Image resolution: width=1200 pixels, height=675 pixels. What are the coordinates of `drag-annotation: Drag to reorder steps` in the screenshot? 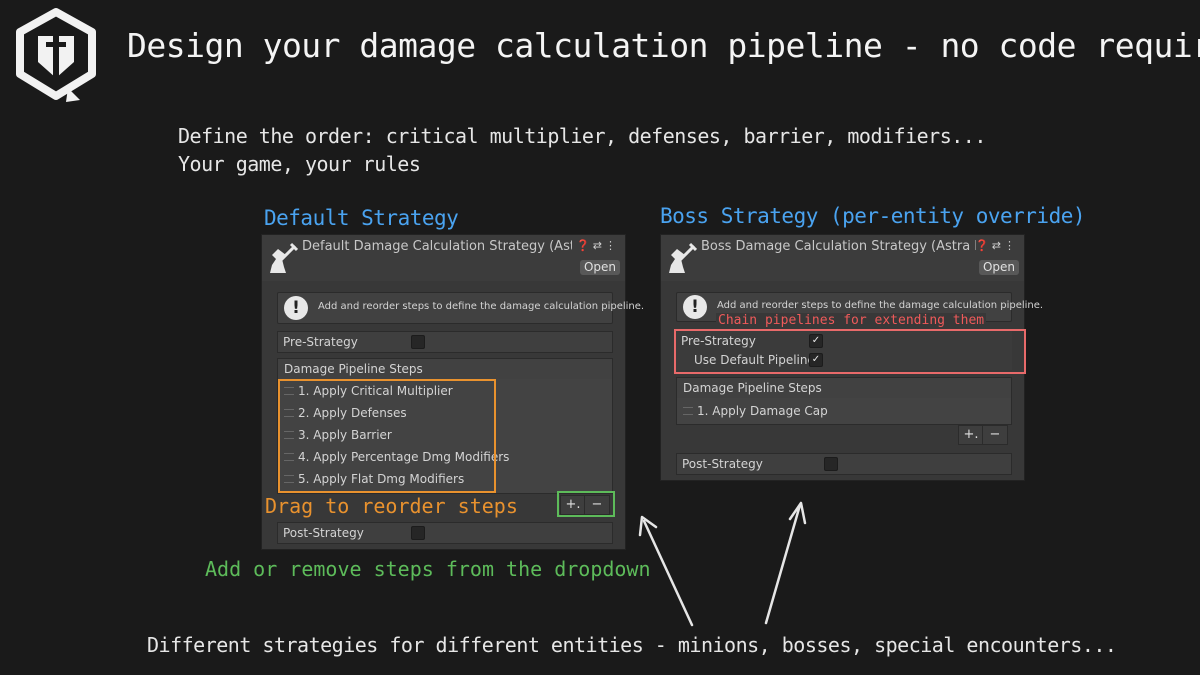 It's located at (391, 506).